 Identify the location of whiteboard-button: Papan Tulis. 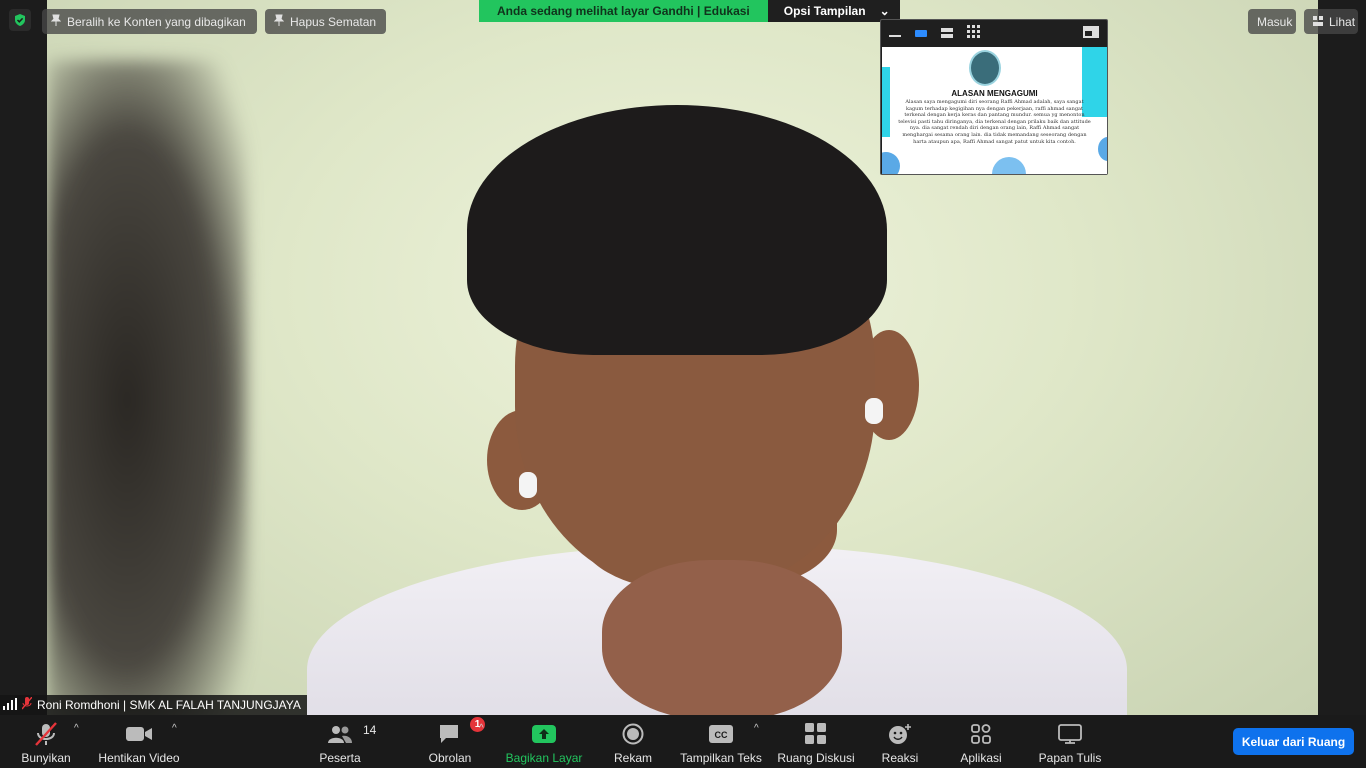
(1070, 741).